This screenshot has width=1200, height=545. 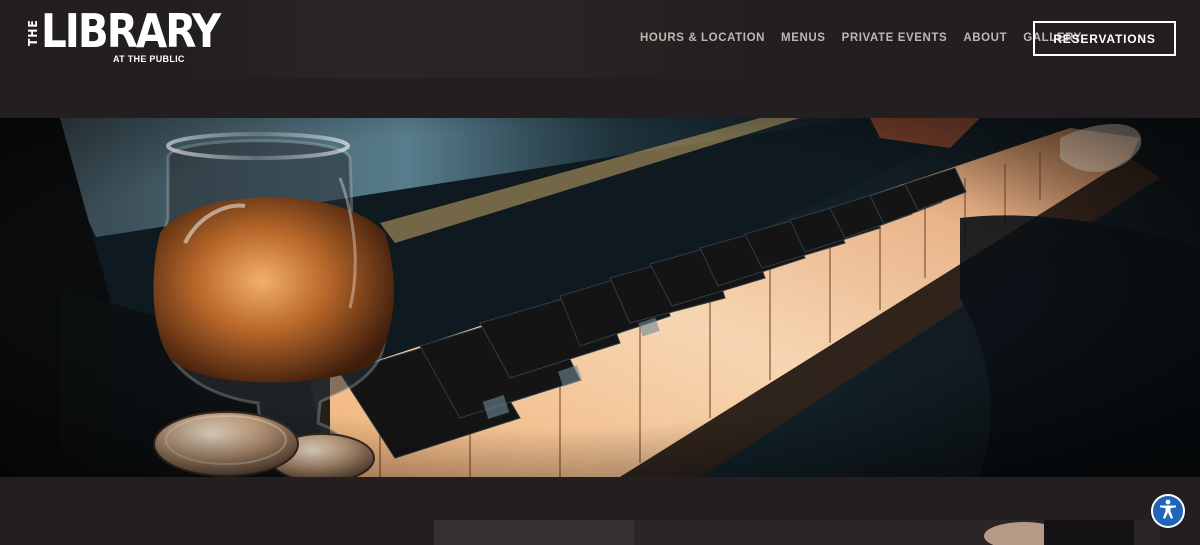 I want to click on logo-subtitle: AT THE PUBLIC, so click(x=149, y=59).